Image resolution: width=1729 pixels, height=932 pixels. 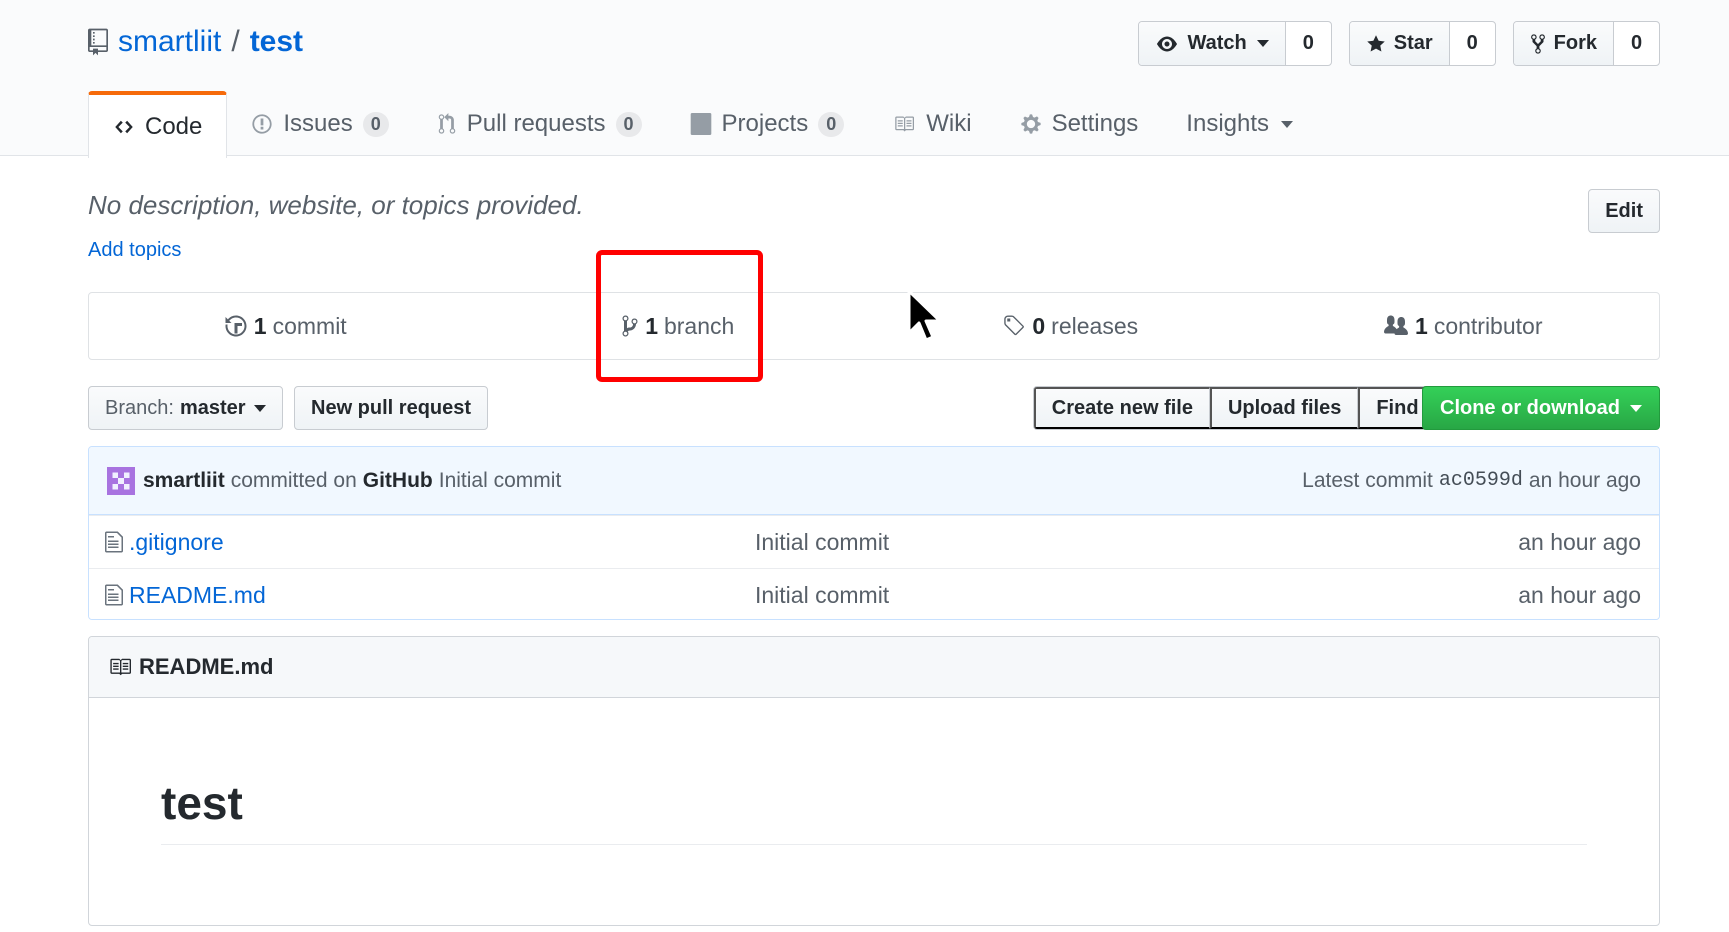 I want to click on commit-sha-link: ac0599d, so click(x=1481, y=480).